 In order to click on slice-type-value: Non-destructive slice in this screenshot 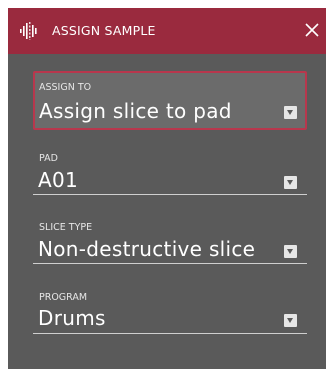, I will do `click(147, 249)`.